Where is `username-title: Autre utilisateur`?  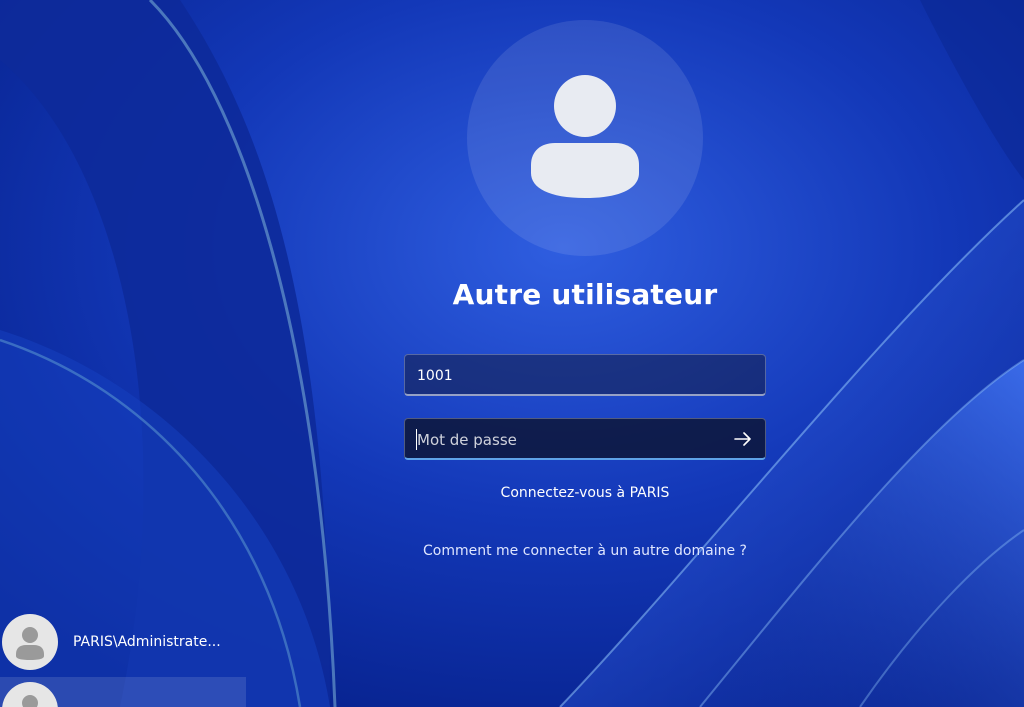 username-title: Autre utilisateur is located at coordinates (585, 294).